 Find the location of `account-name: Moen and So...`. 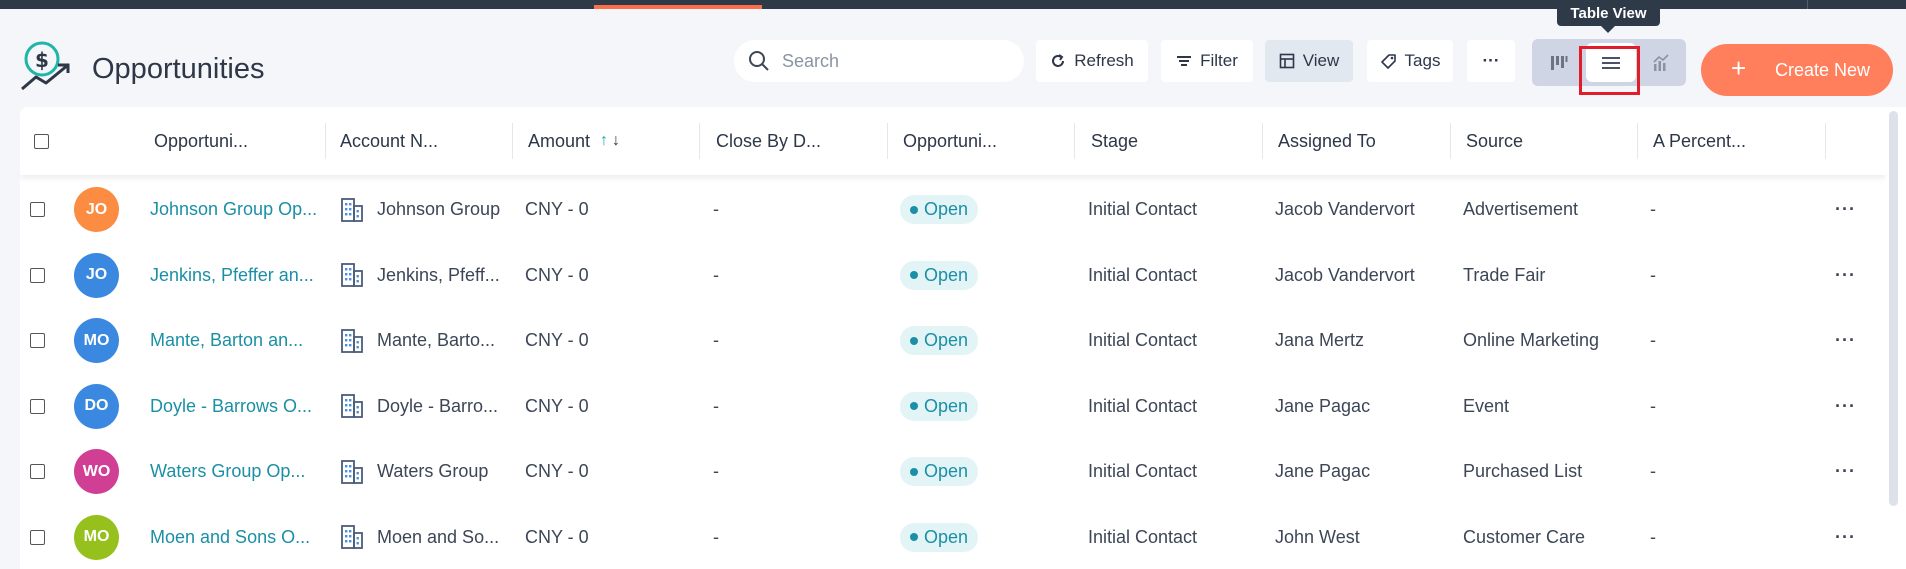

account-name: Moen and So... is located at coordinates (438, 537).